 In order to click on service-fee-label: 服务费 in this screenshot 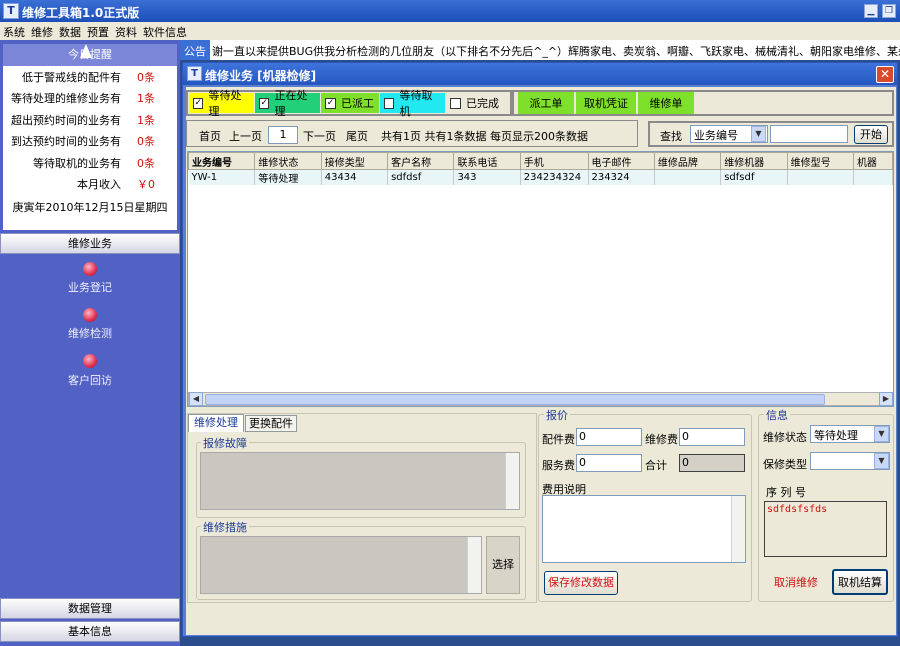, I will do `click(558, 465)`.